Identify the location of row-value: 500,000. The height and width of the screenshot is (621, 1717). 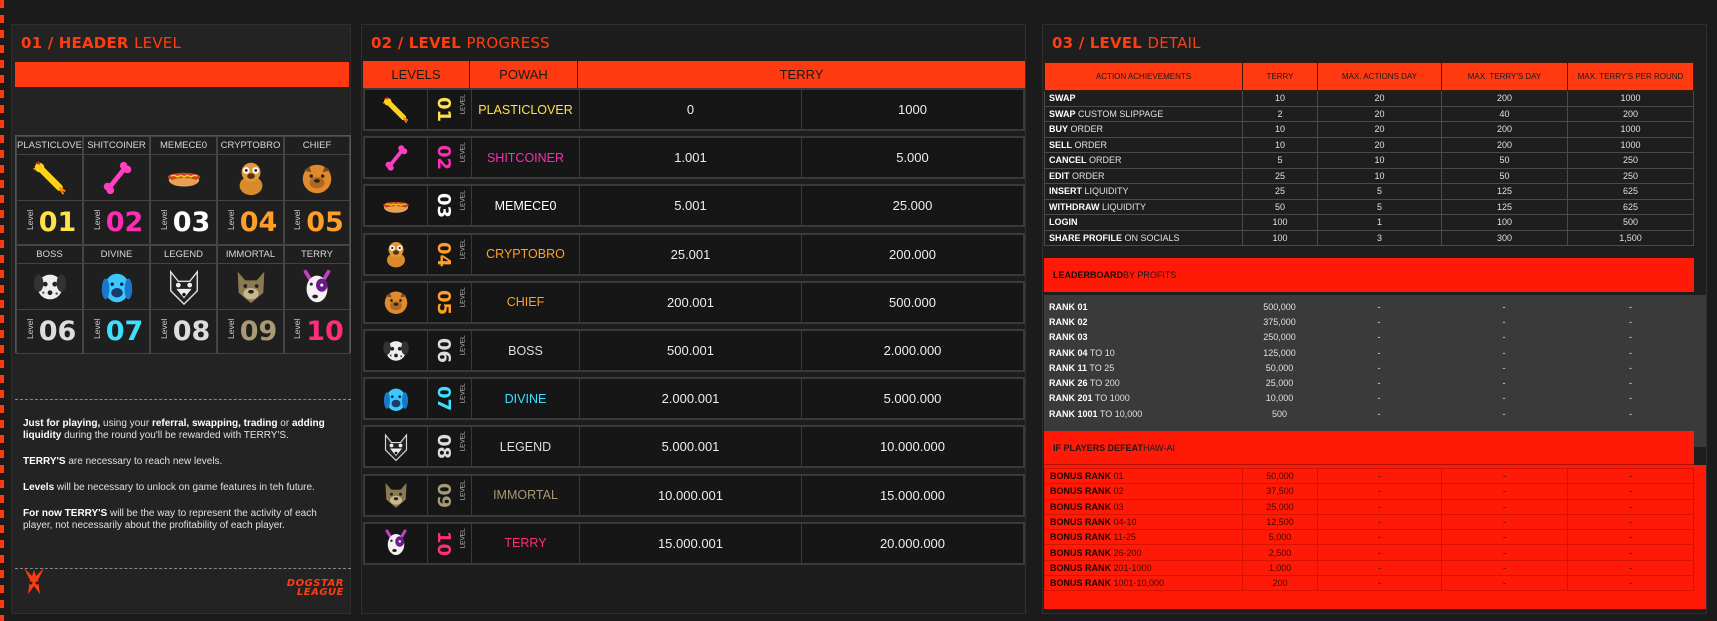
(1279, 306).